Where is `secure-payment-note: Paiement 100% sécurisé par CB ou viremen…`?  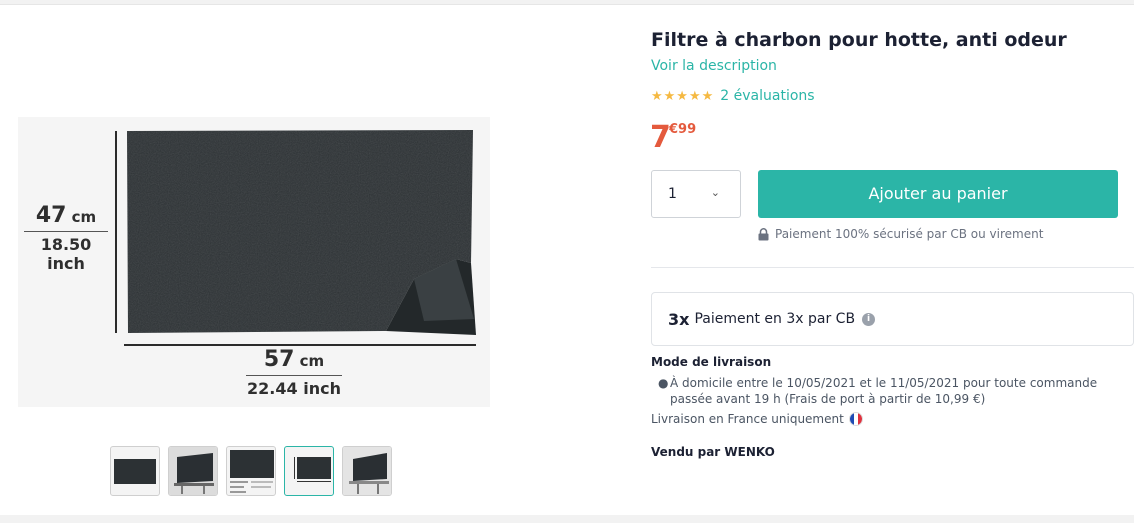
secure-payment-note: Paiement 100% sécurisé par CB ou viremen… is located at coordinates (900, 234).